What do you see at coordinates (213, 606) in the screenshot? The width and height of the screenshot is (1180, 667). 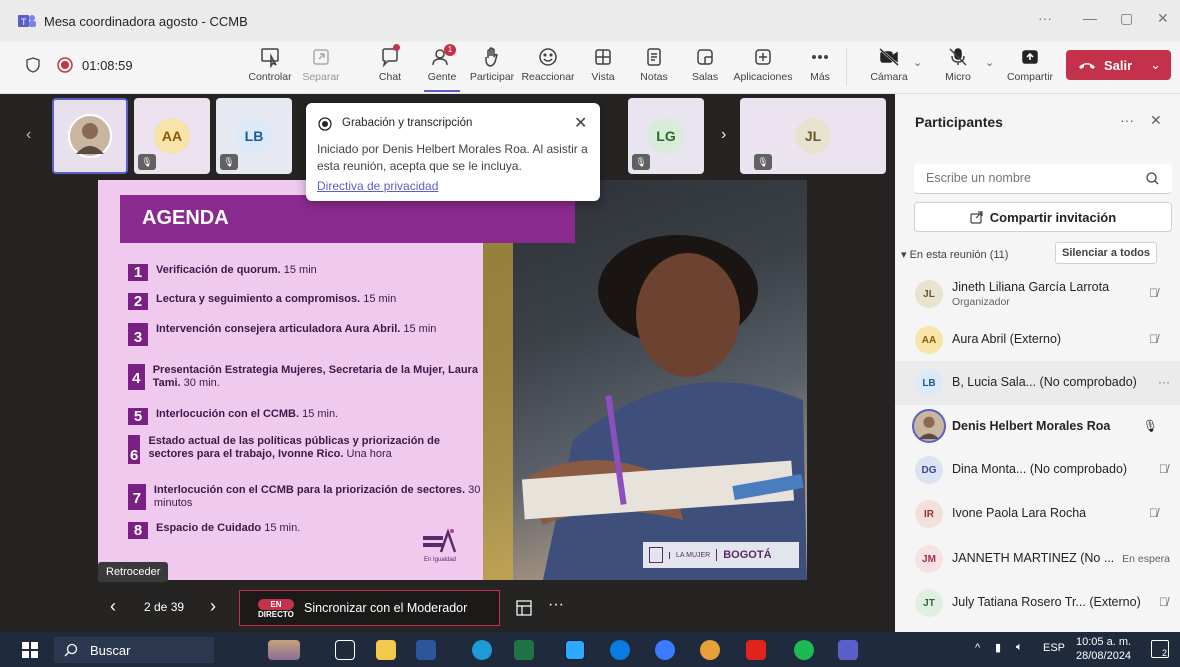 I see `next-slide-icon: ›` at bounding box center [213, 606].